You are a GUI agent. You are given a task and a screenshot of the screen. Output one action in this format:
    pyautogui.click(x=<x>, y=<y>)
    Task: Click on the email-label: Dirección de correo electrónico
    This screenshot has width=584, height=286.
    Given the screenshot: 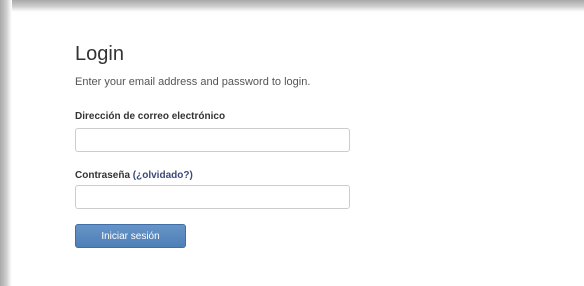 What is the action you would take?
    pyautogui.click(x=150, y=116)
    